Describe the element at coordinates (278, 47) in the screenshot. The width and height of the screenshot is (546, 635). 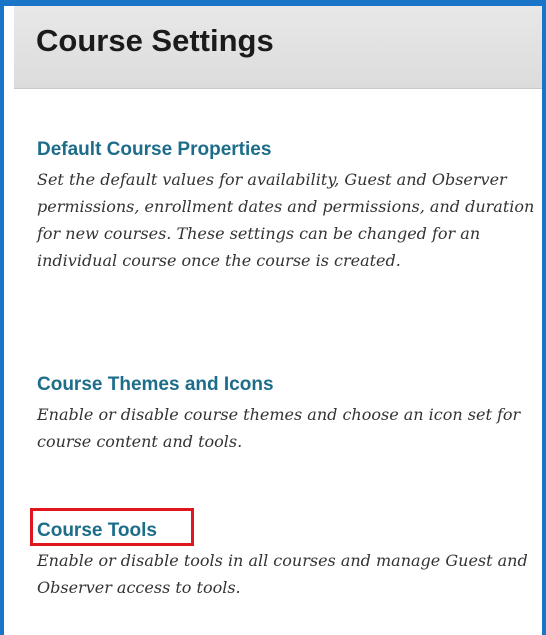
I see `page-header: Course Settings` at that location.